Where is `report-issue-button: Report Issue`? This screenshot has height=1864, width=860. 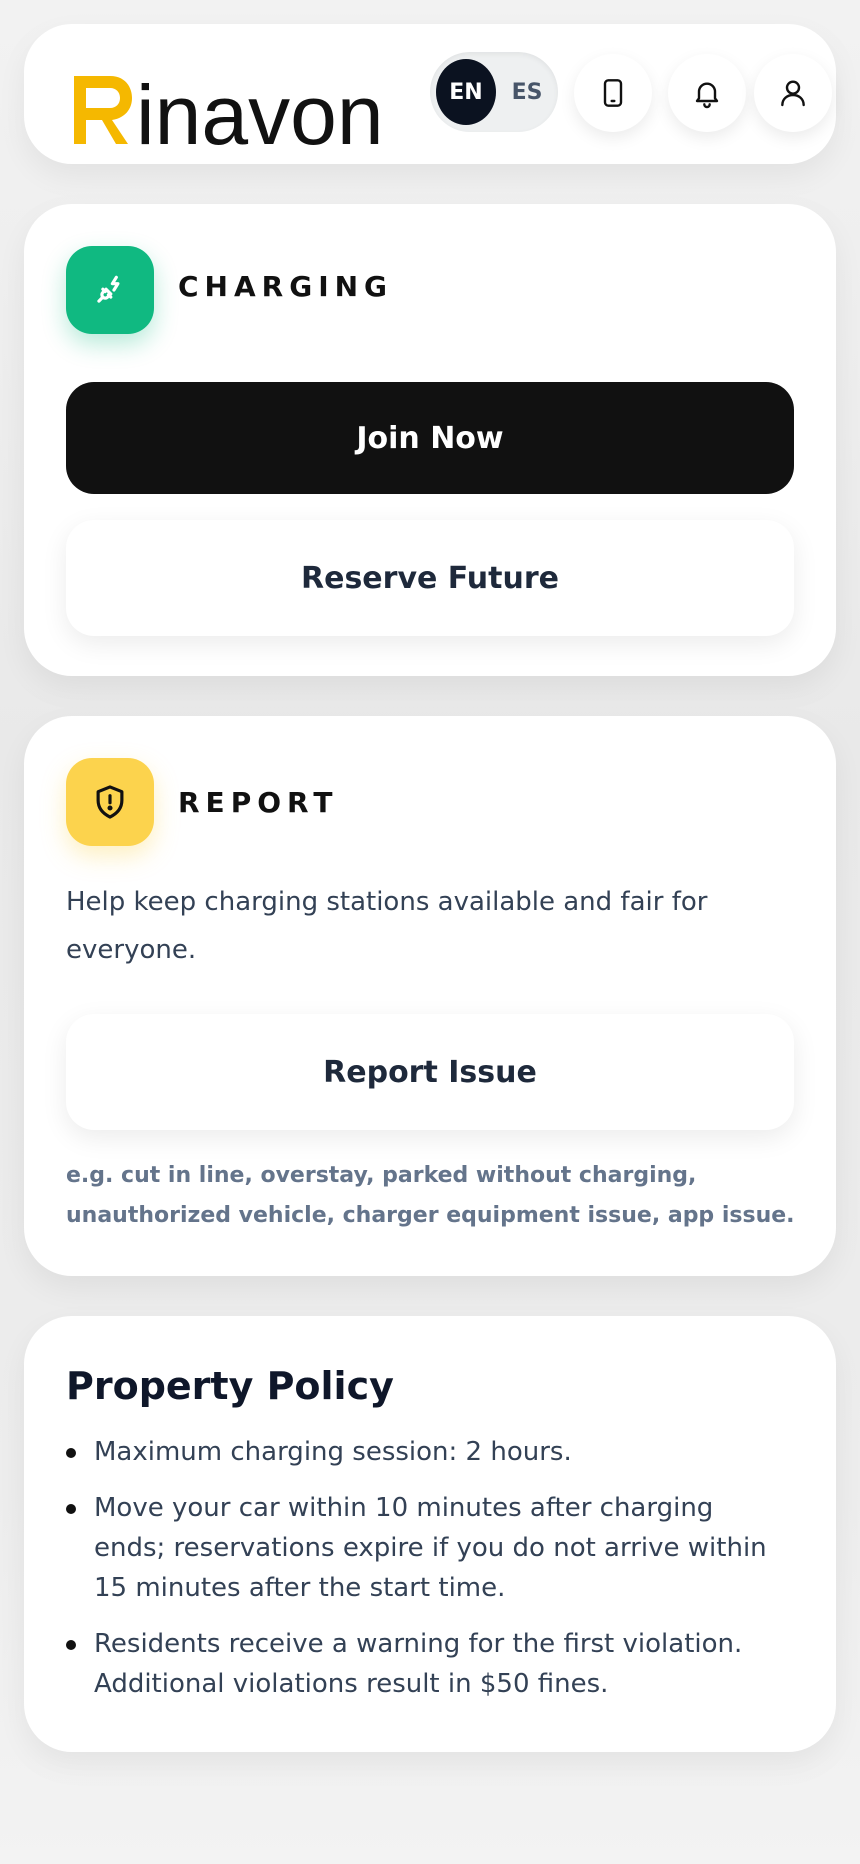
report-issue-button: Report Issue is located at coordinates (430, 1072).